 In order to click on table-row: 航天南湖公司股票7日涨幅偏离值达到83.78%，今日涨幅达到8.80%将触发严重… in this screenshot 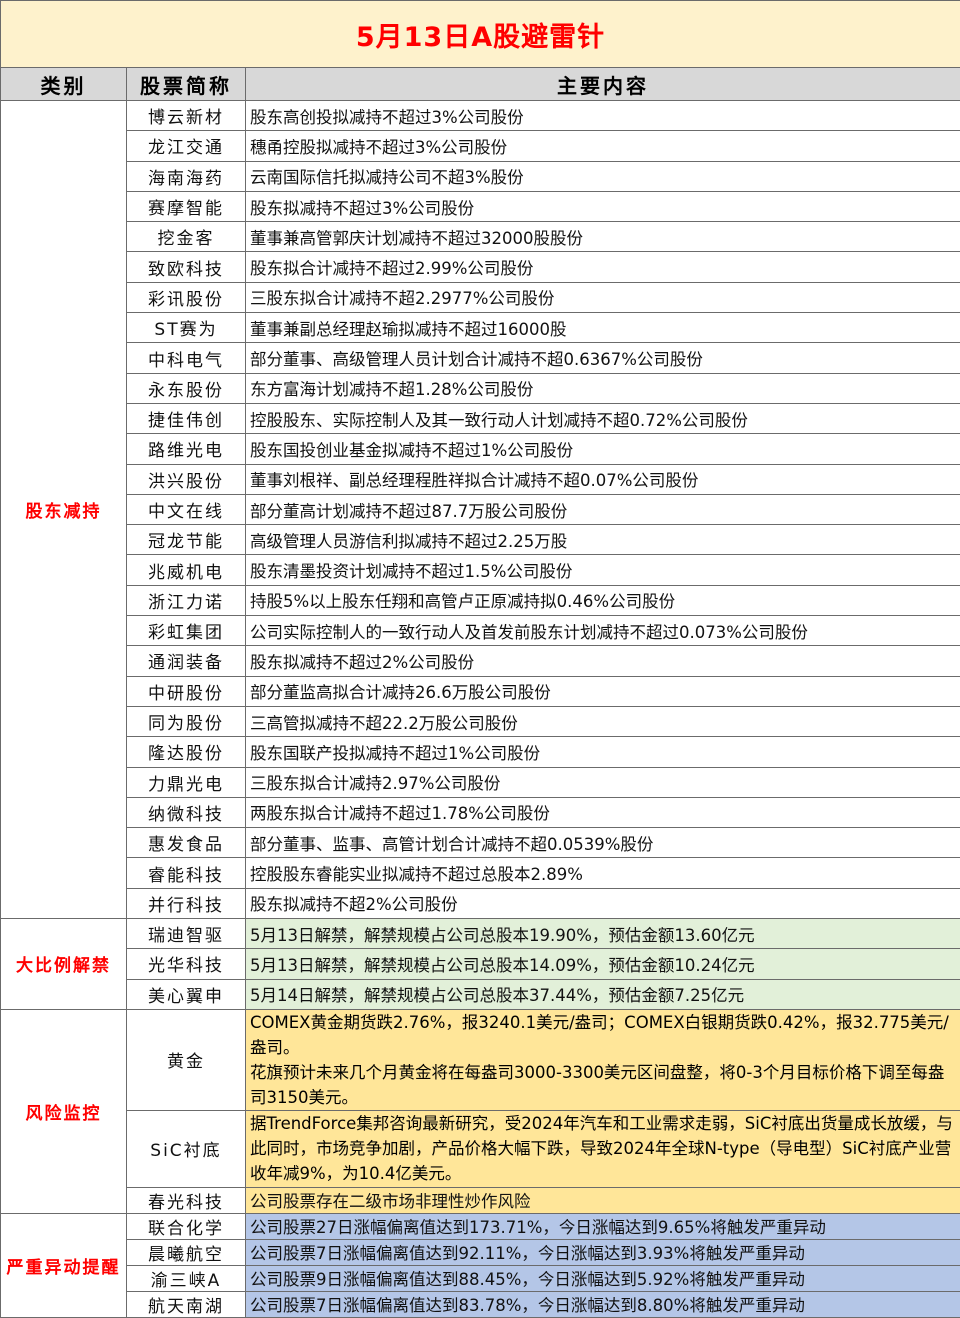, I will do `click(480, 1304)`.